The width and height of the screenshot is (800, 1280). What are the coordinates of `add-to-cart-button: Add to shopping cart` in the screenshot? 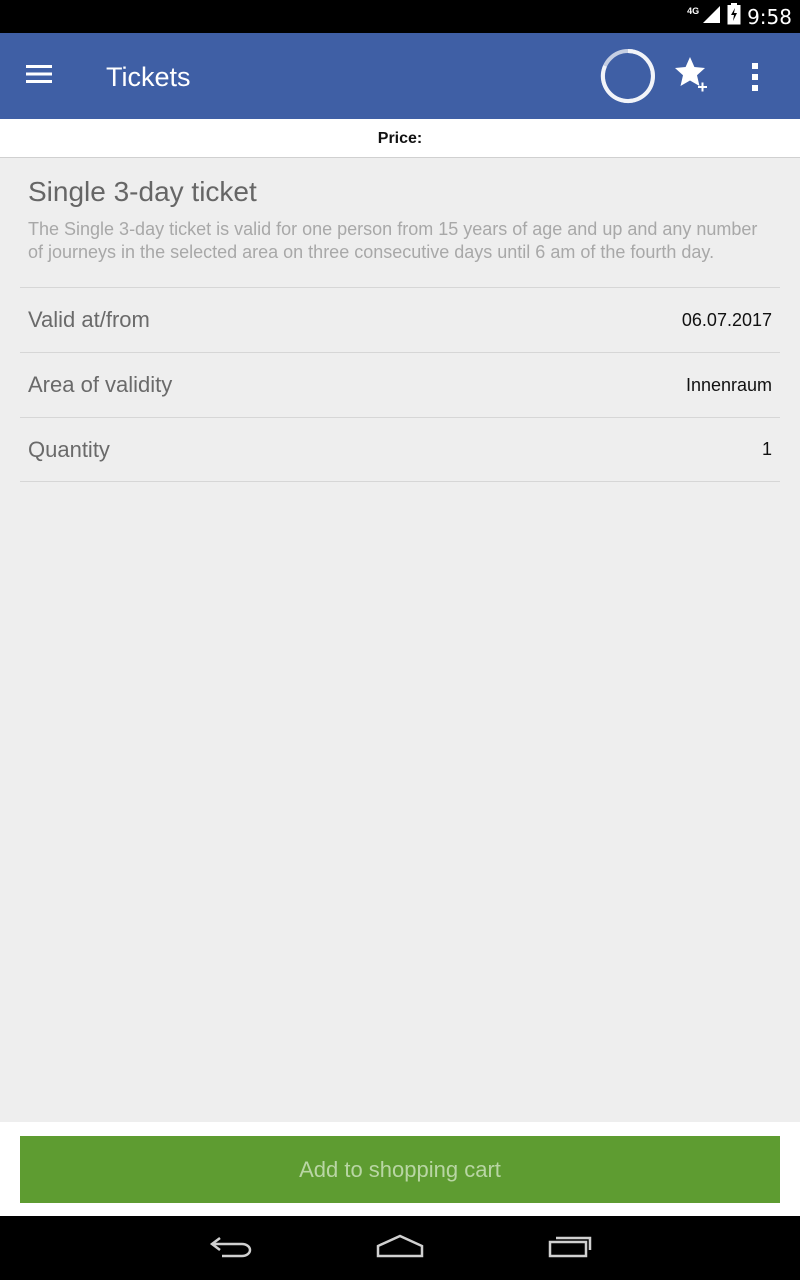 It's located at (400, 1169).